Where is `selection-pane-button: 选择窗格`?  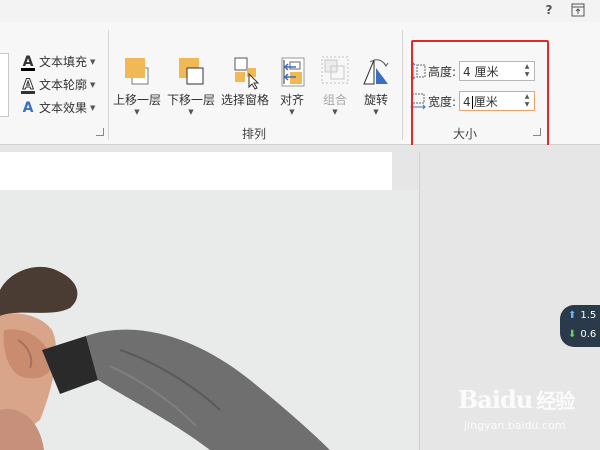 selection-pane-button: 选择窗格 is located at coordinates (245, 81).